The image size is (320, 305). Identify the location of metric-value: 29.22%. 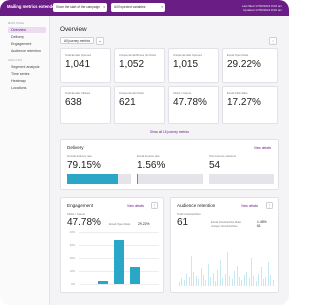
(244, 64).